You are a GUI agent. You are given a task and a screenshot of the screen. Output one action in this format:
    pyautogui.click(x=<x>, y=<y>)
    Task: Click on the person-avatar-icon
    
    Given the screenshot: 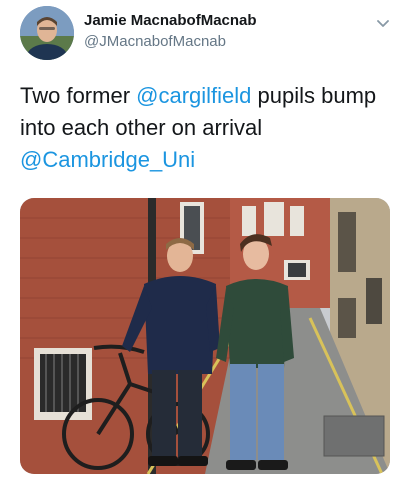 What is the action you would take?
    pyautogui.click(x=47, y=33)
    